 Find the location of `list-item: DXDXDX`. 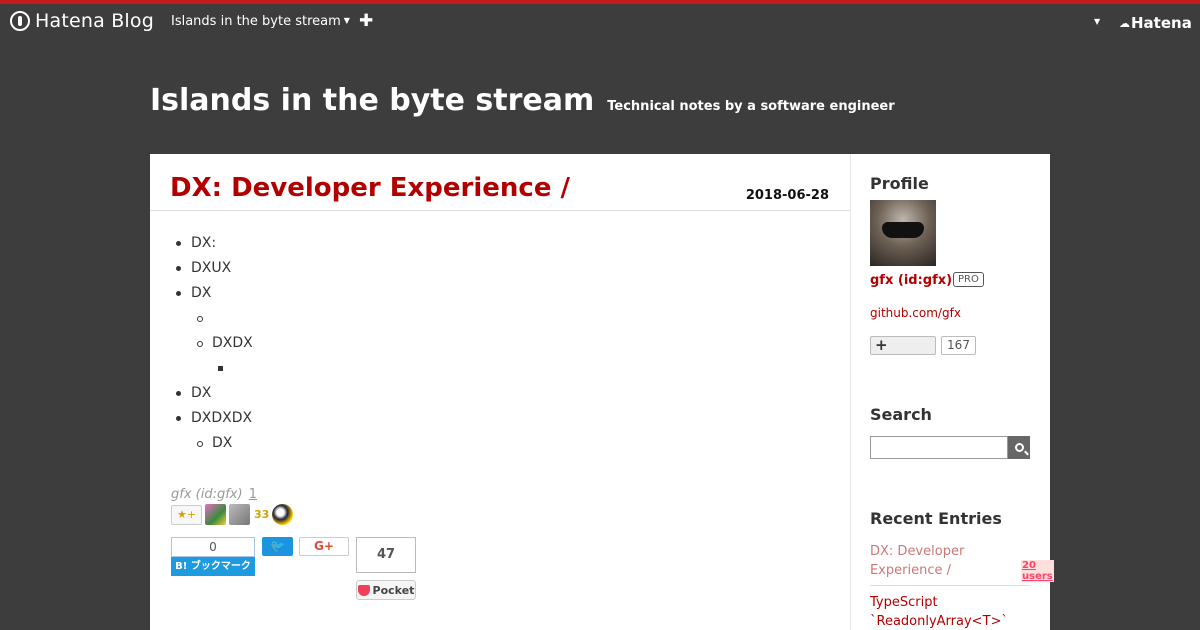

list-item: DXDXDX is located at coordinates (214, 421).